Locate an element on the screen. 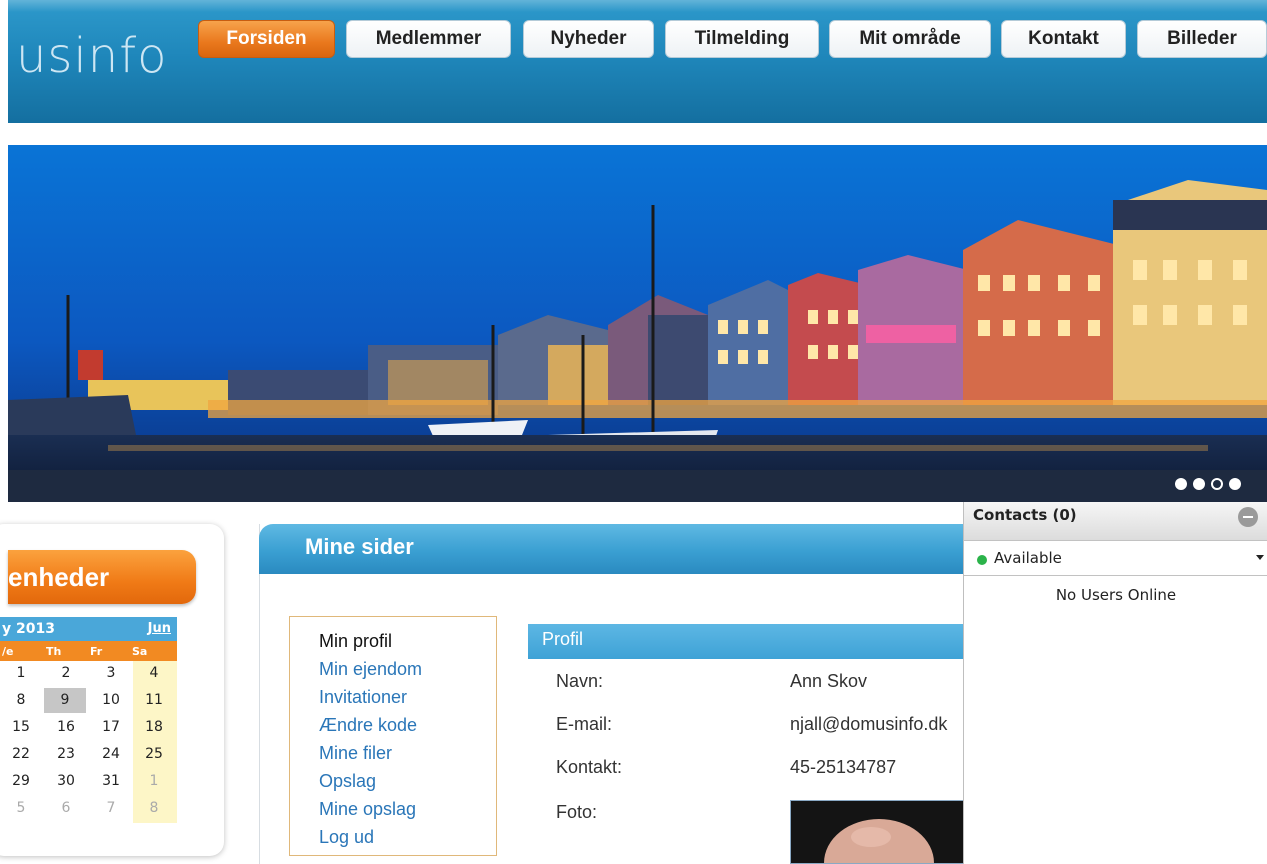 The width and height of the screenshot is (1267, 864). calendar-day: 31 is located at coordinates (111, 781).